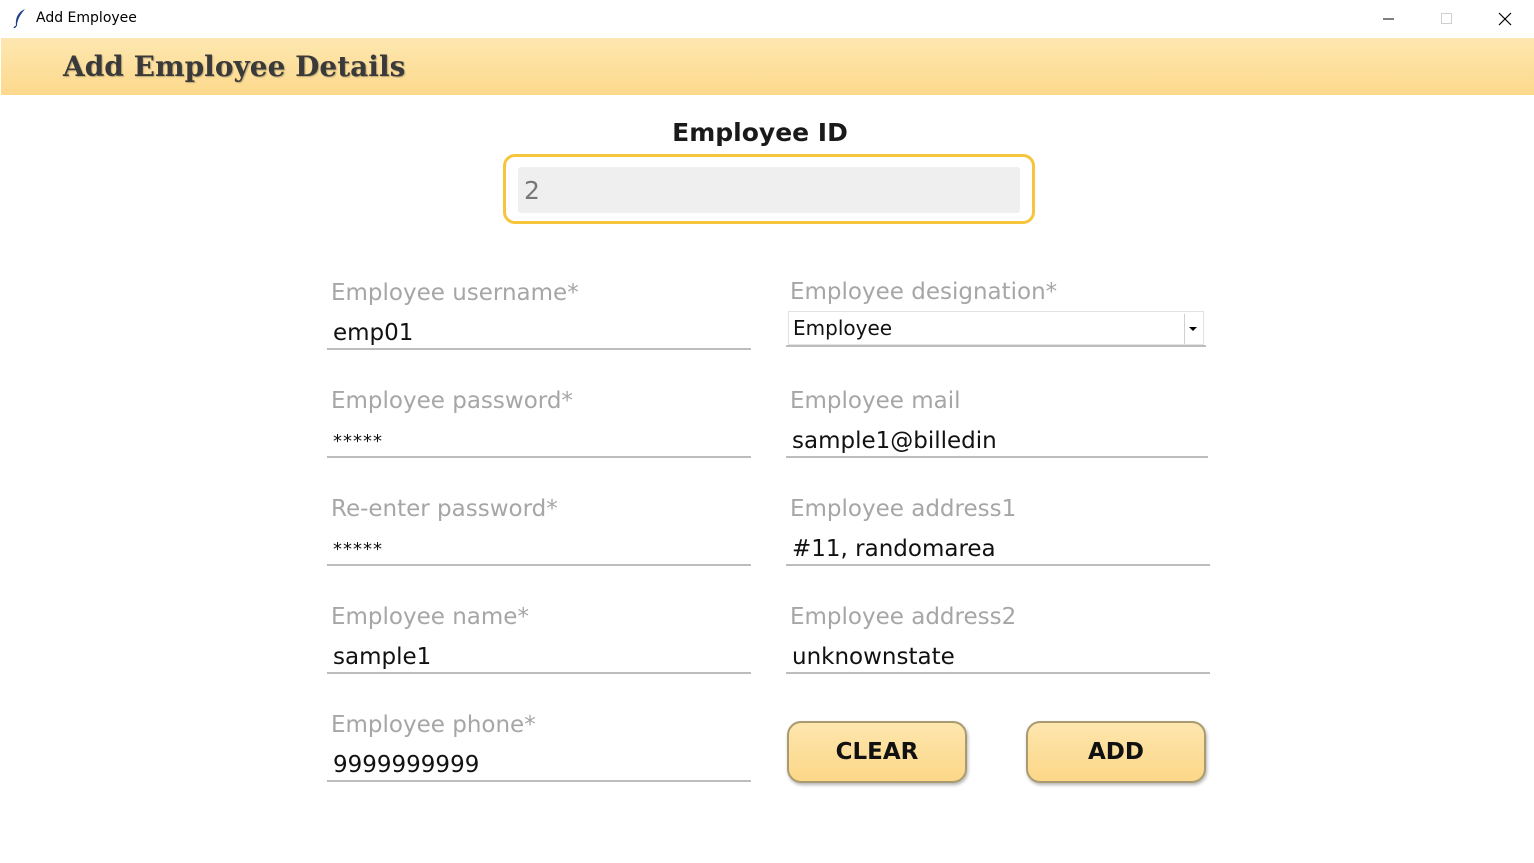 The image size is (1534, 863). I want to click on reenter-password-group: Re-enter password*, so click(539, 533).